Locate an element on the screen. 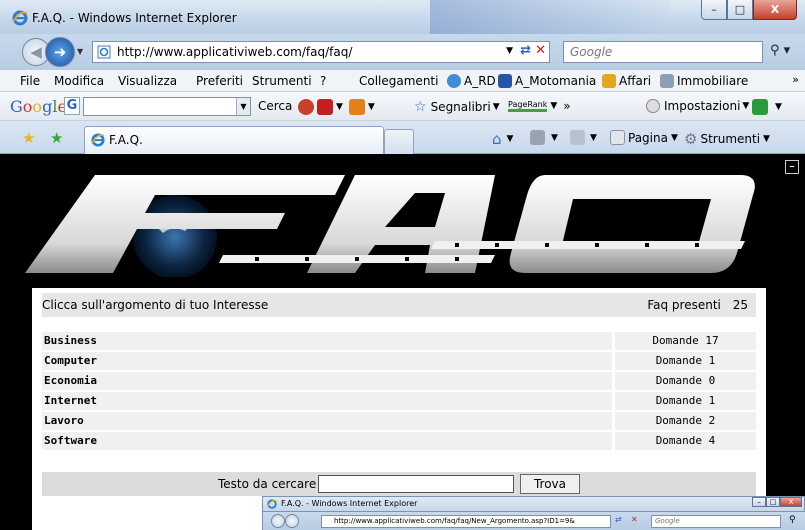 The width and height of the screenshot is (805, 530). topic-row: Business Domande 17 is located at coordinates (399, 342).